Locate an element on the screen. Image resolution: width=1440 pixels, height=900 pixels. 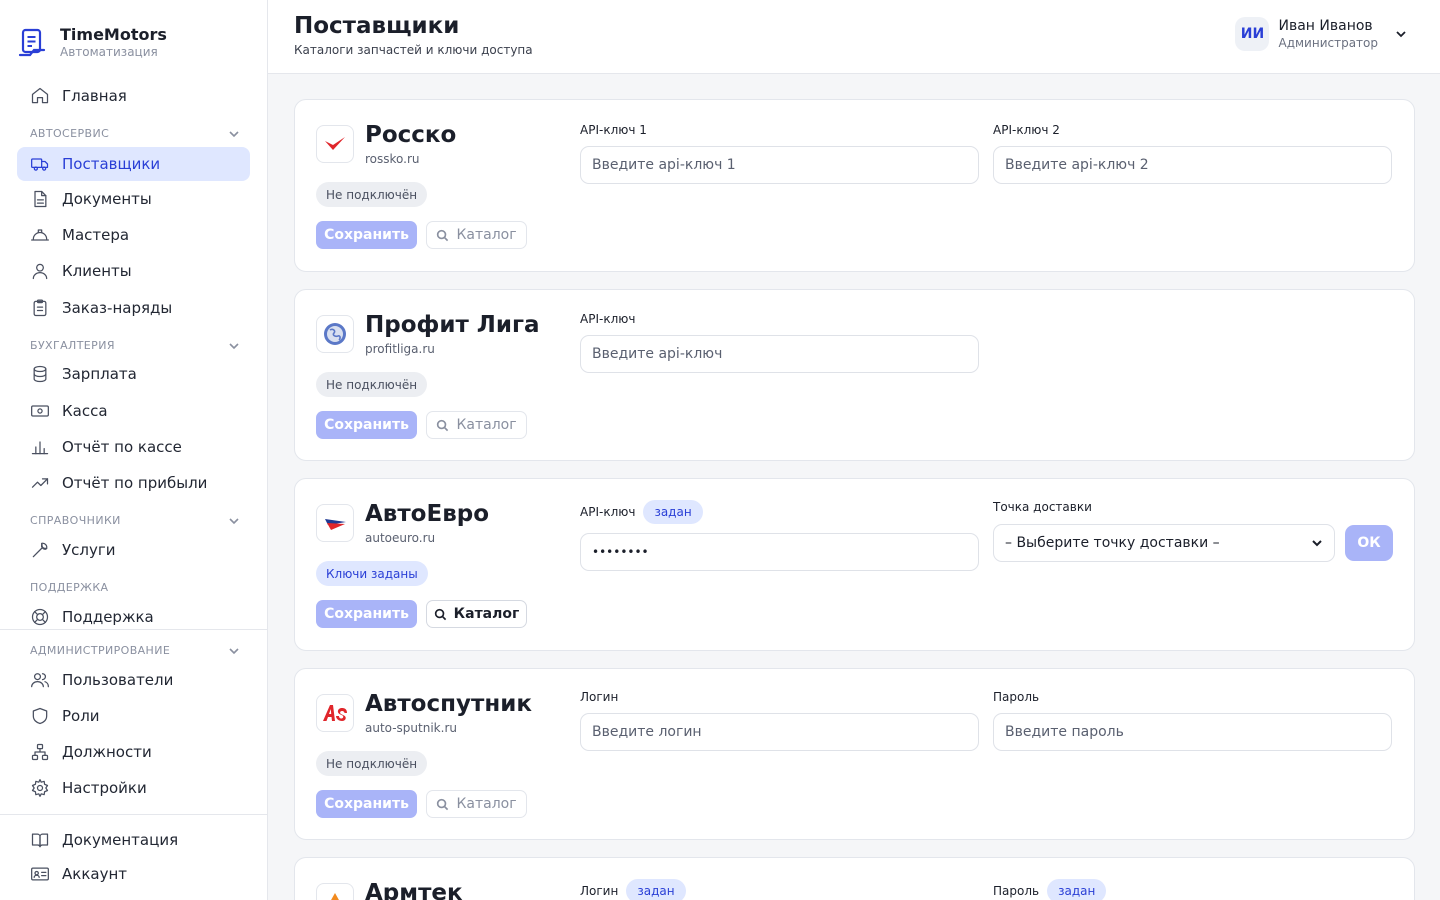
banknote-icon is located at coordinates (40, 411).